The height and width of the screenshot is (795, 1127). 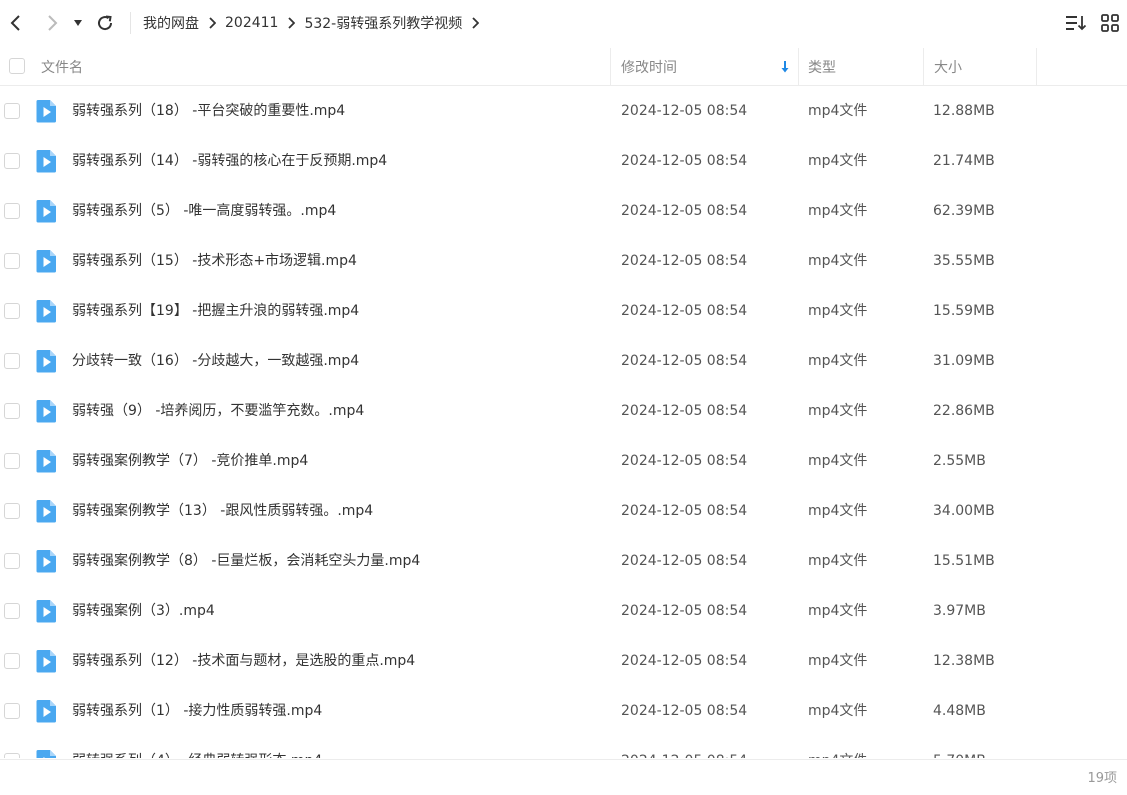 What do you see at coordinates (1110, 23) in the screenshot?
I see `grid-view-button` at bounding box center [1110, 23].